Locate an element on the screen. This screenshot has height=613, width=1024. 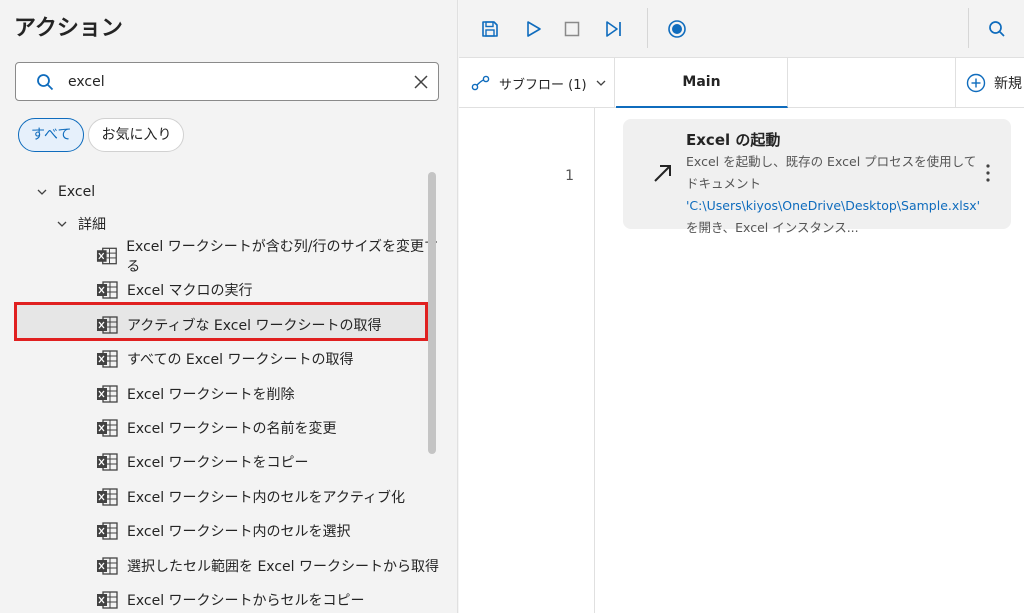
action-step-title: Excel の起動 is located at coordinates (733, 140).